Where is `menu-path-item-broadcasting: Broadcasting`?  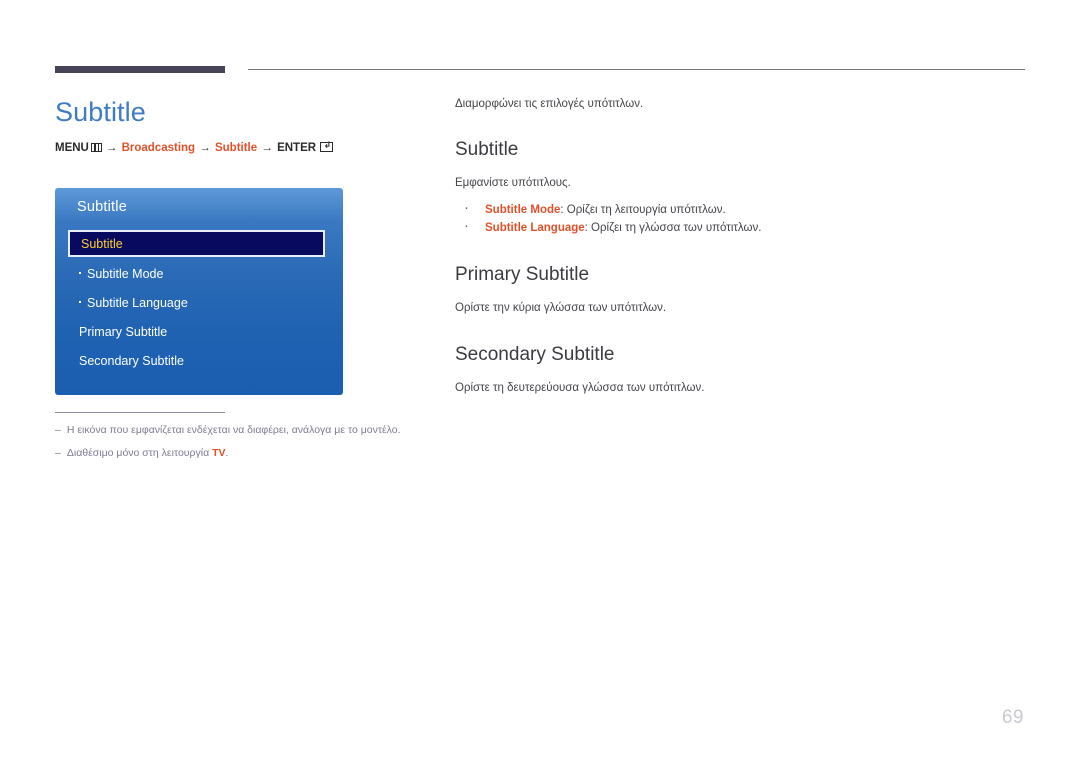
menu-path-item-broadcasting: Broadcasting is located at coordinates (158, 148).